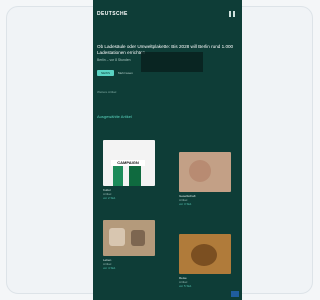 The width and height of the screenshot is (320, 300). What do you see at coordinates (185, 204) in the screenshot?
I see `tile-meta: vor 3 Std.` at bounding box center [185, 204].